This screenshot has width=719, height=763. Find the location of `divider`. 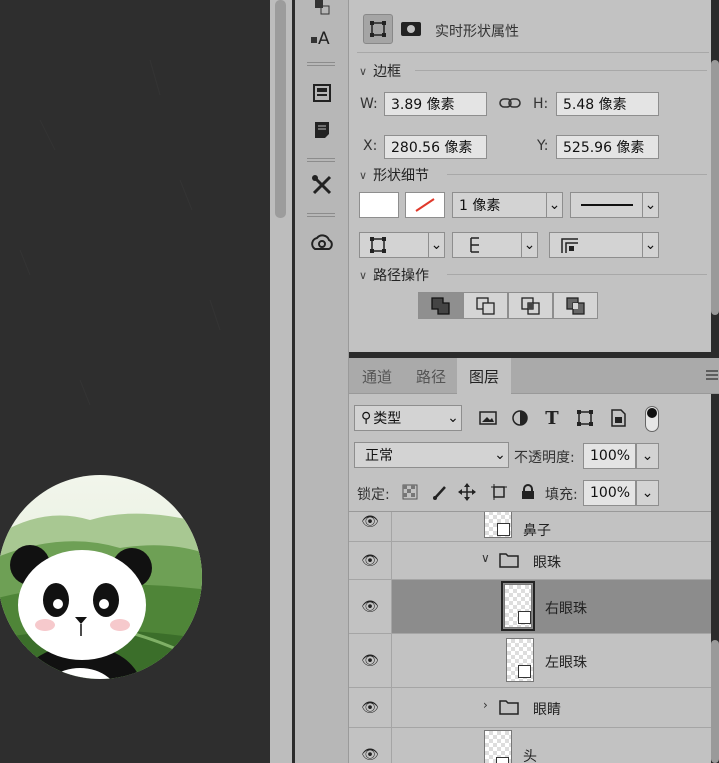

divider is located at coordinates (561, 70).